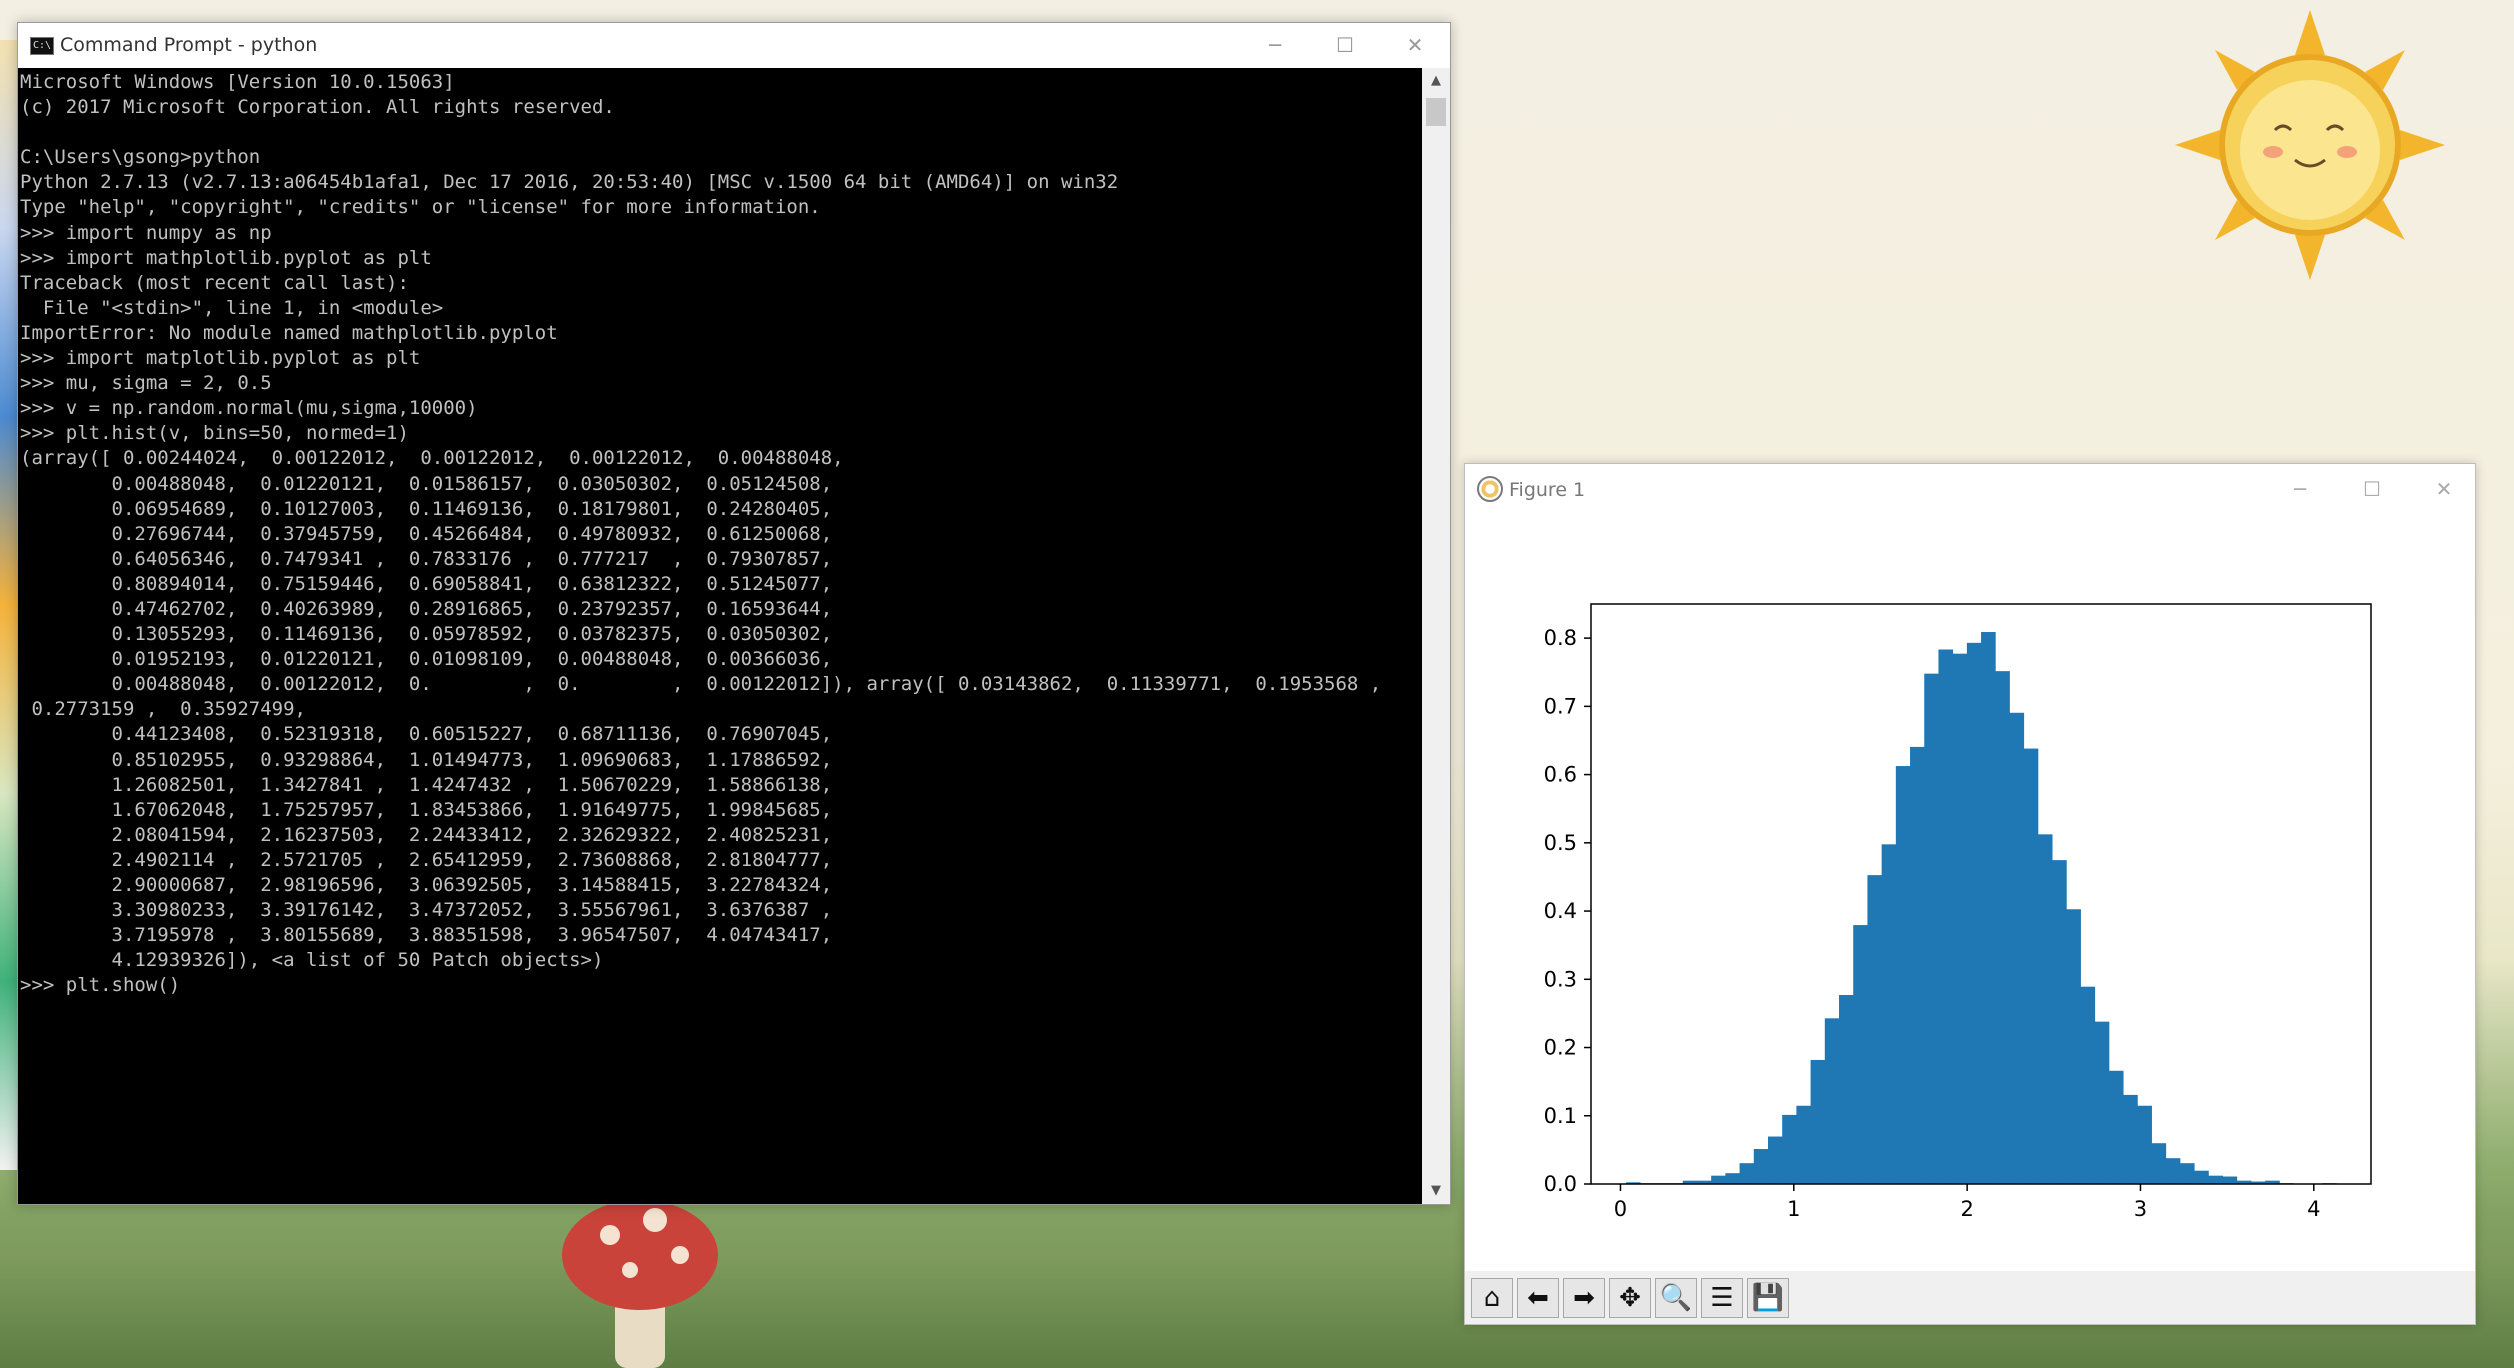 The height and width of the screenshot is (1368, 2514). Describe the element at coordinates (2310, 145) in the screenshot. I see `sun-illustration` at that location.